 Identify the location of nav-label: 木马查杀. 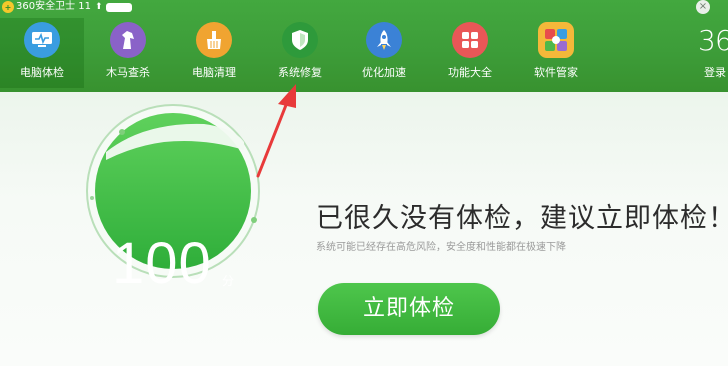
(128, 72).